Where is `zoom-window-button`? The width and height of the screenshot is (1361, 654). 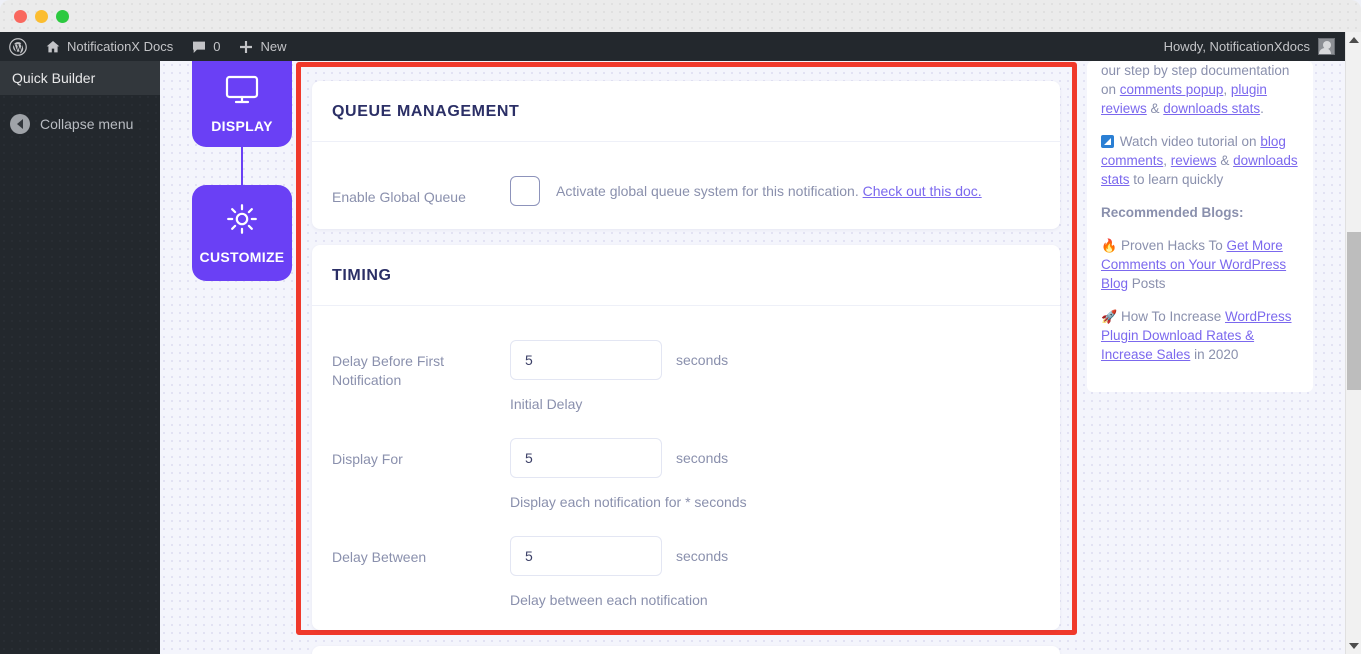
zoom-window-button is located at coordinates (62, 16).